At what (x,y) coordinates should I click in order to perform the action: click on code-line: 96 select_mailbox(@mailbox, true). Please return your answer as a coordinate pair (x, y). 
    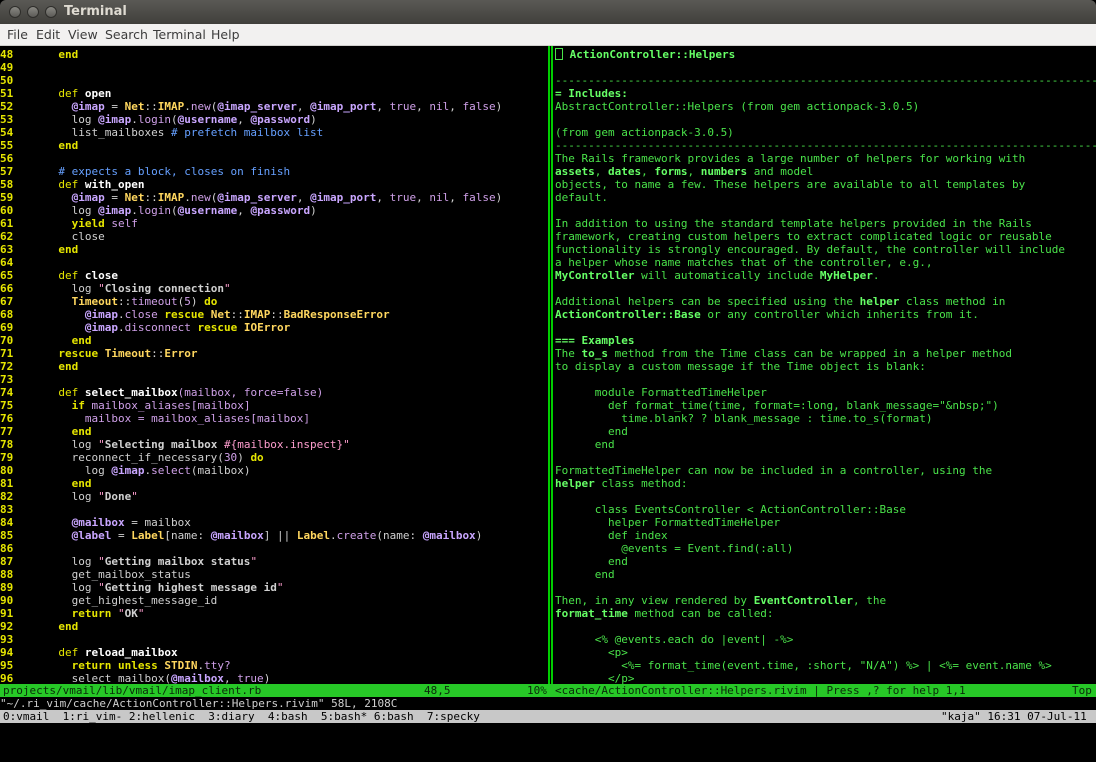
    Looking at the image, I should click on (135, 678).